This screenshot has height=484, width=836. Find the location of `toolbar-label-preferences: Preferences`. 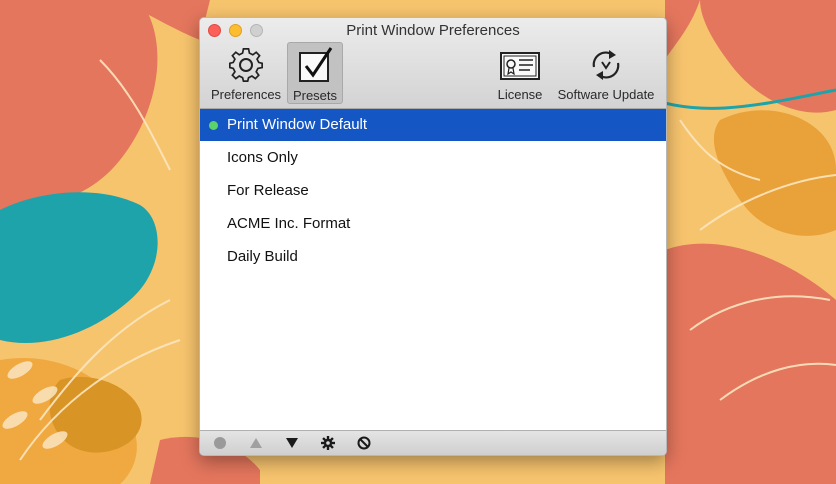

toolbar-label-preferences: Preferences is located at coordinates (246, 94).